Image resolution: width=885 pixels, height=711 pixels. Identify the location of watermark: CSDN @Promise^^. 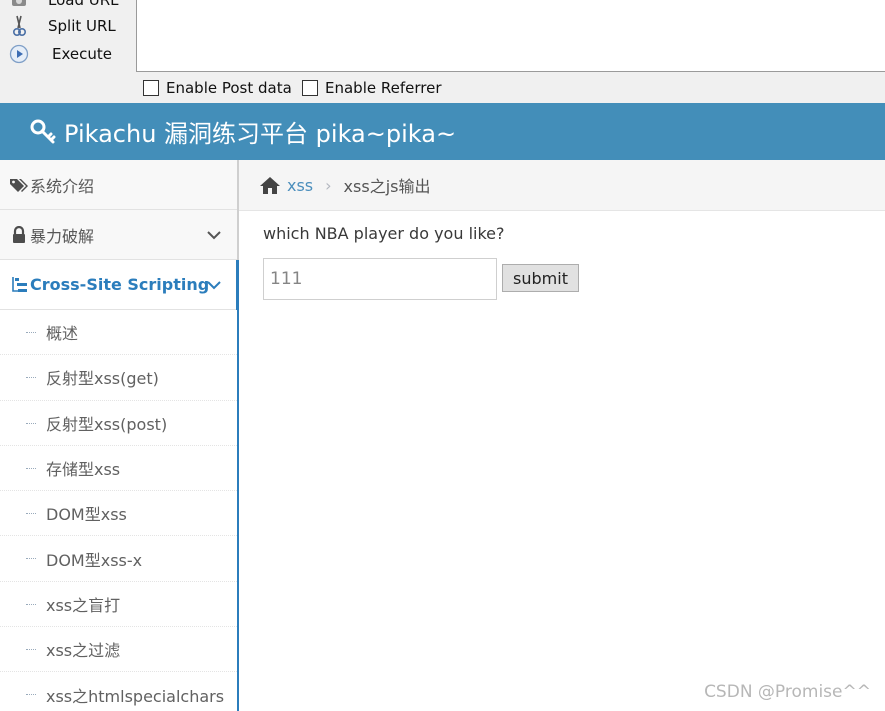
(787, 692).